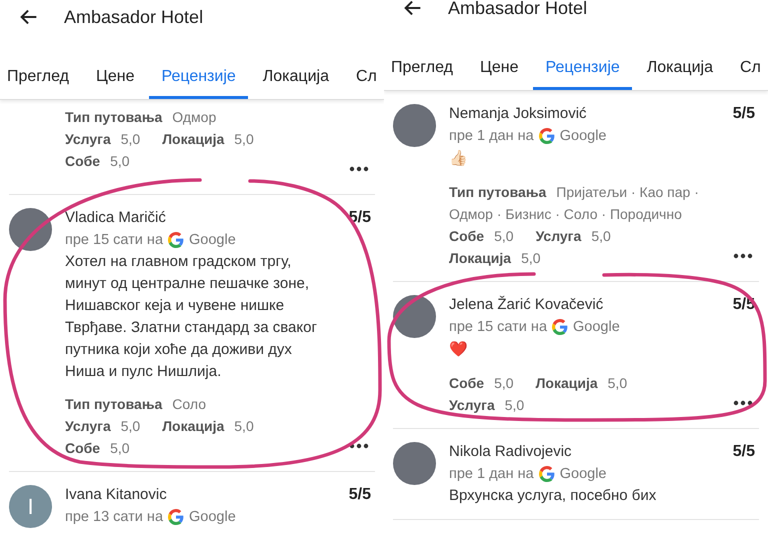 The image size is (768, 537). What do you see at coordinates (189, 404) in the screenshot?
I see `attribute-value: Соло` at bounding box center [189, 404].